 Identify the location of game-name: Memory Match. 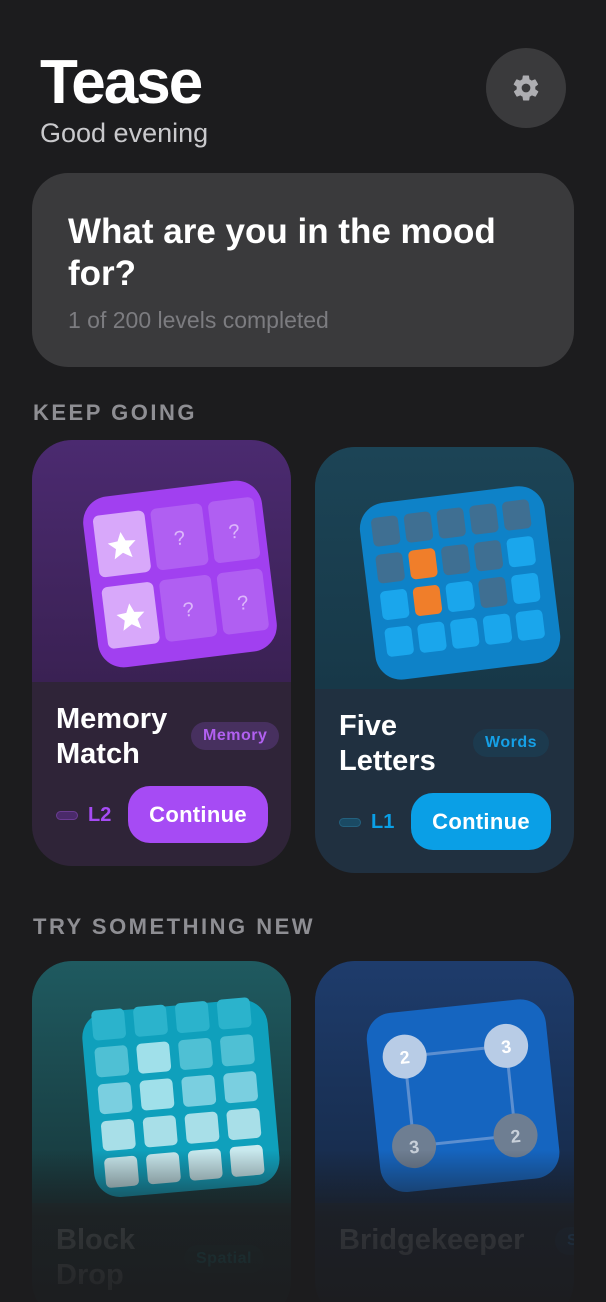
(112, 736).